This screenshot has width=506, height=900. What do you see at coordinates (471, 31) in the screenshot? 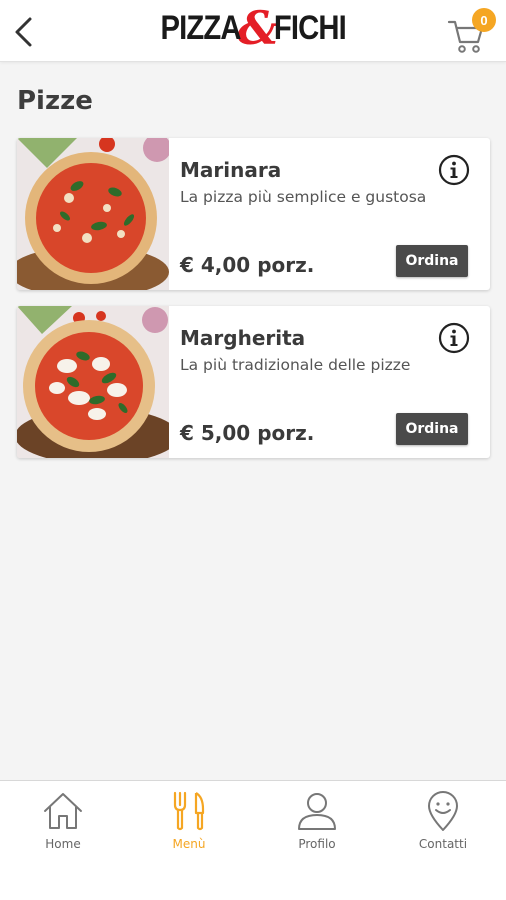
I see `cart-button: 0` at bounding box center [471, 31].